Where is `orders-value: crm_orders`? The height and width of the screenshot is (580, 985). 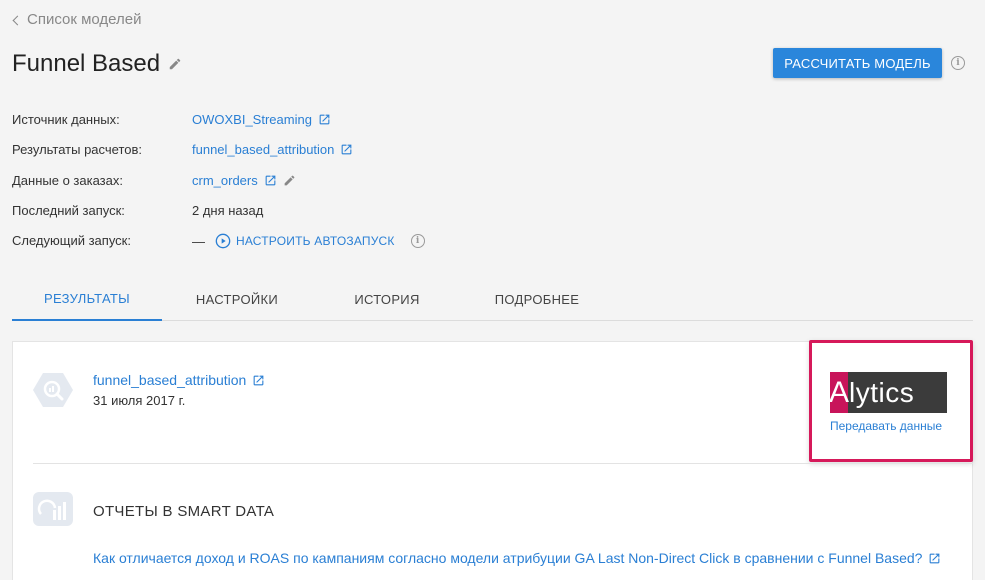 orders-value: crm_orders is located at coordinates (244, 180).